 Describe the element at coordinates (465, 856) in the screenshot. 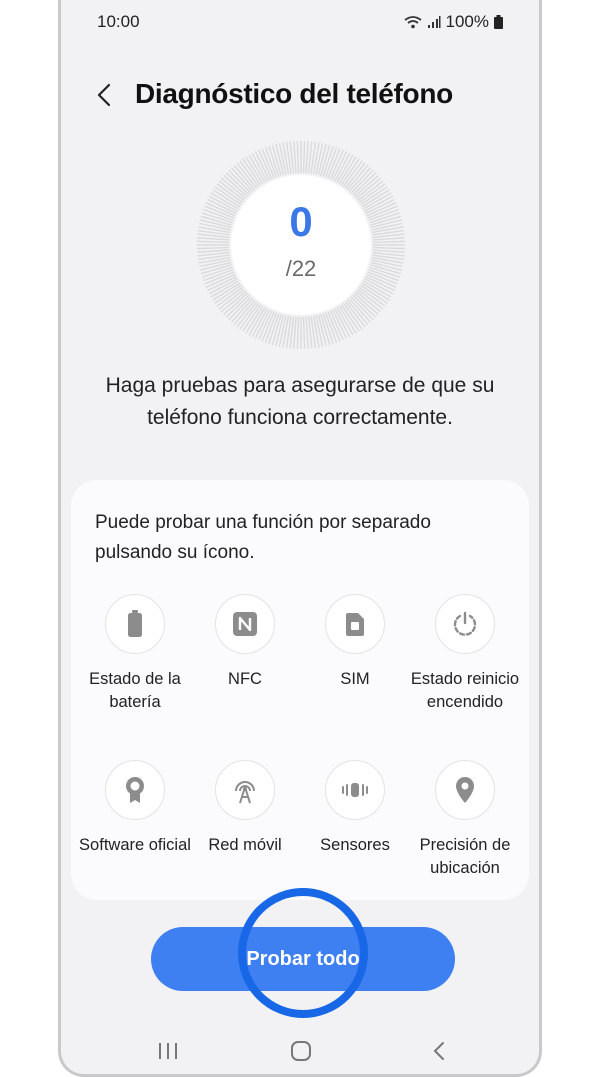

I see `test-label: Precisión de ubicación` at that location.